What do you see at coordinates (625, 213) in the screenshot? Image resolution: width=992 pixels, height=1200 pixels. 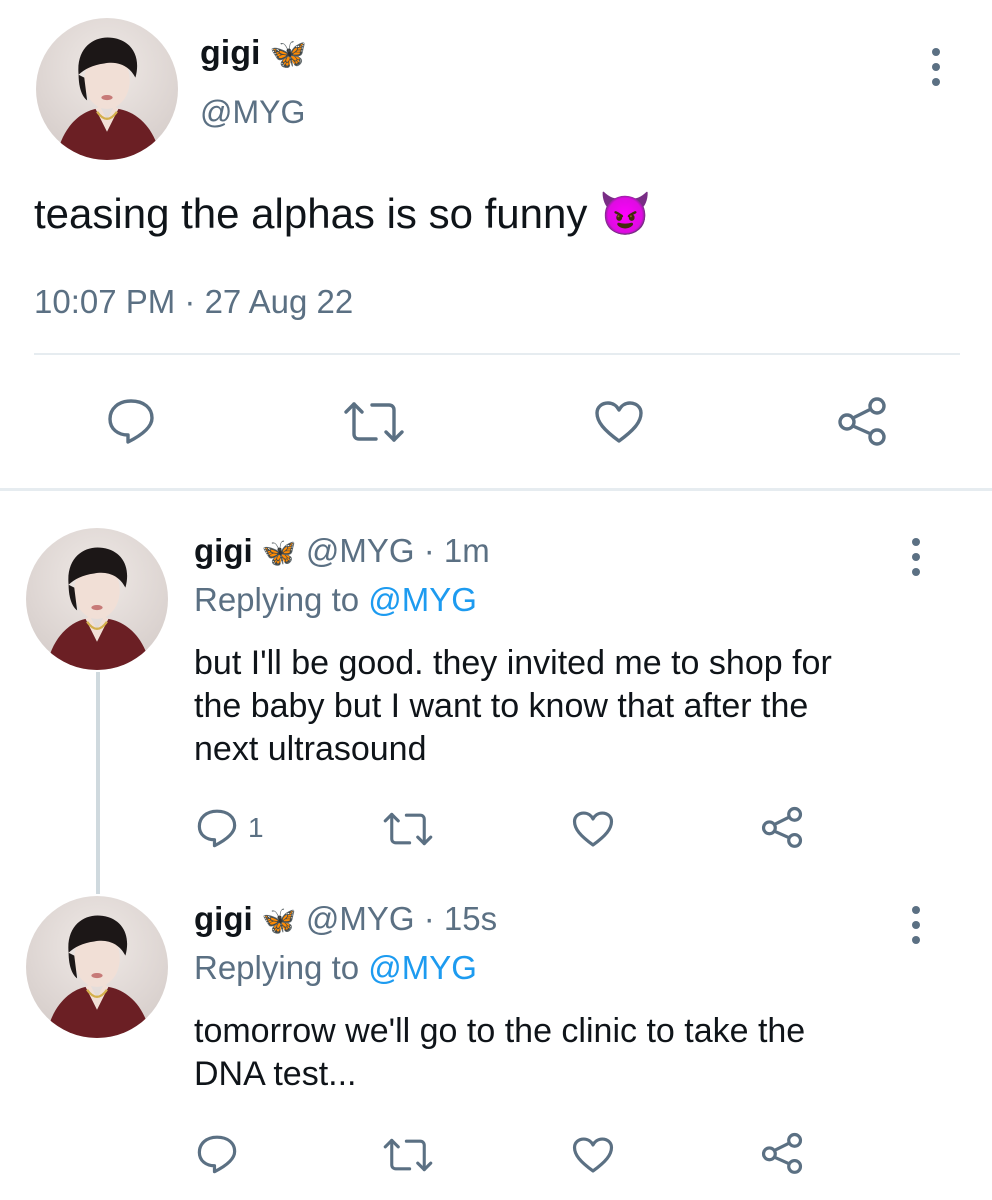 I see `devil-emoji: 😈` at bounding box center [625, 213].